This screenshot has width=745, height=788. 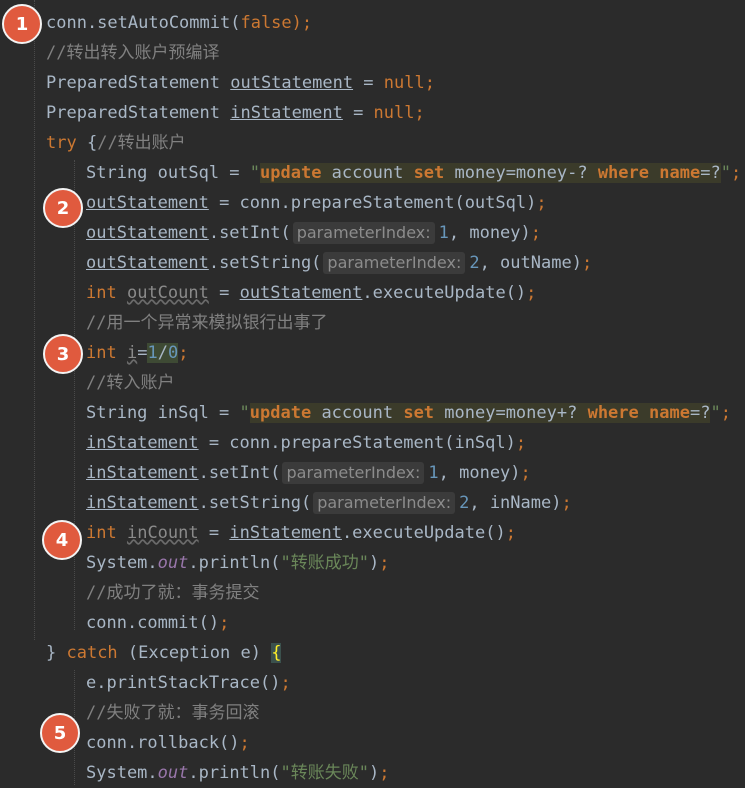 I want to click on comment-line: //转入账户, so click(x=130, y=383).